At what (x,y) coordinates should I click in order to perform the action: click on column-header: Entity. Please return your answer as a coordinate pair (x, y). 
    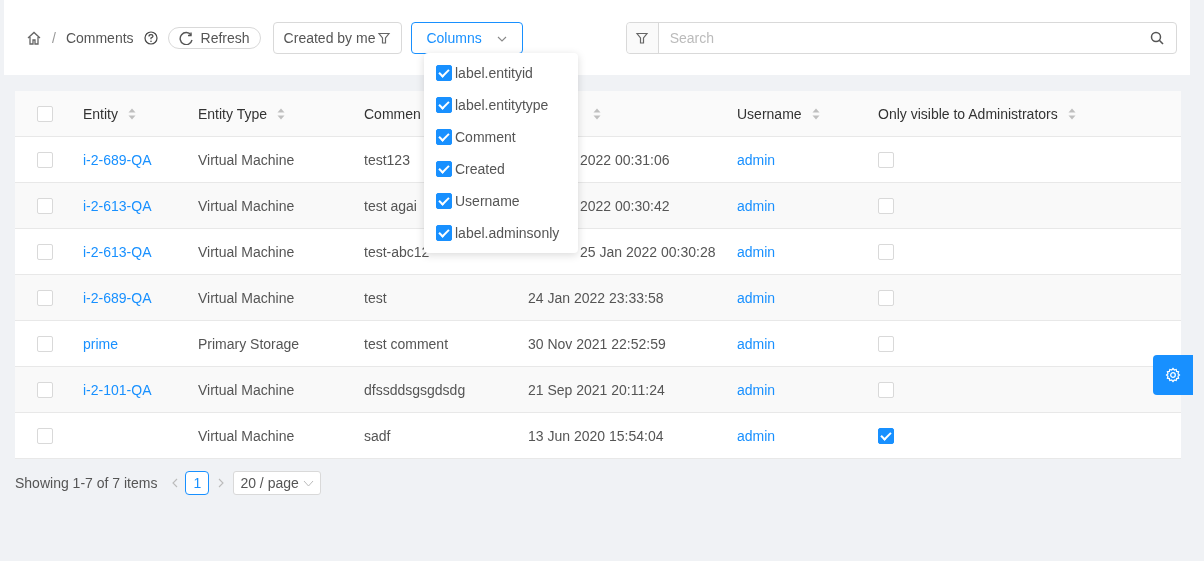
    Looking at the image, I should click on (100, 113).